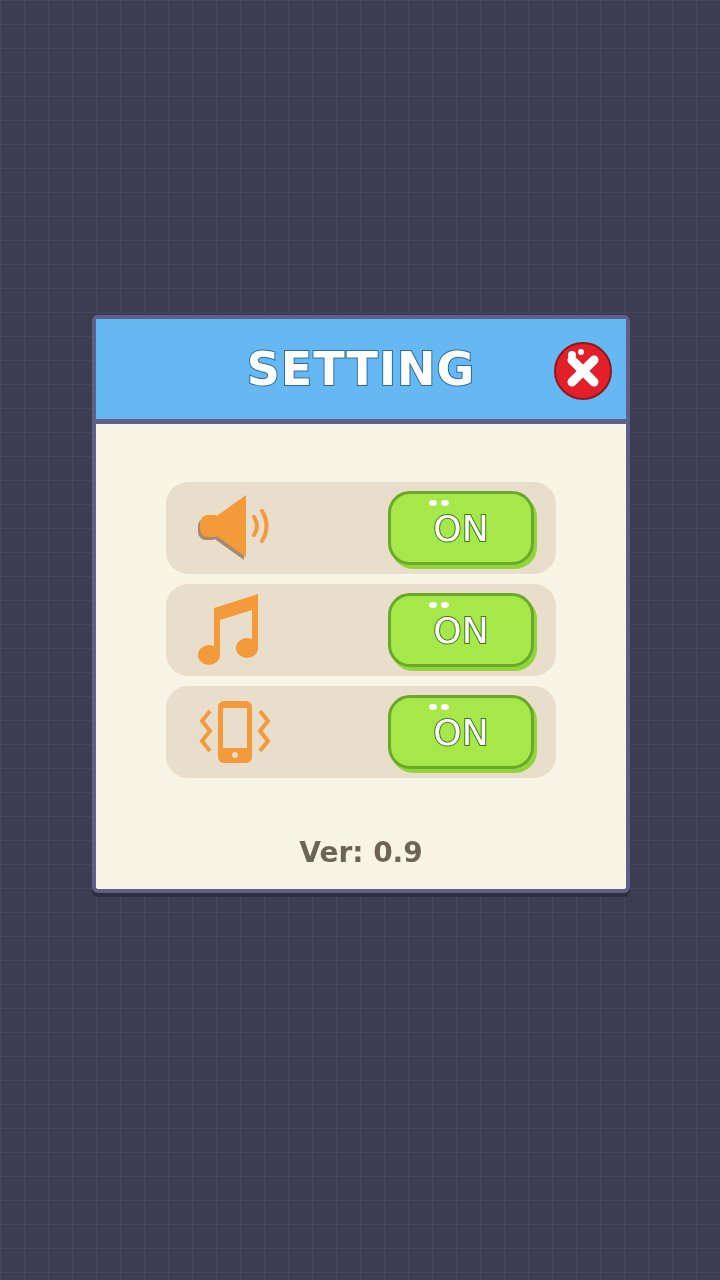 Image resolution: width=720 pixels, height=1280 pixels. What do you see at coordinates (361, 369) in the screenshot?
I see `dialog-title: SETTING` at bounding box center [361, 369].